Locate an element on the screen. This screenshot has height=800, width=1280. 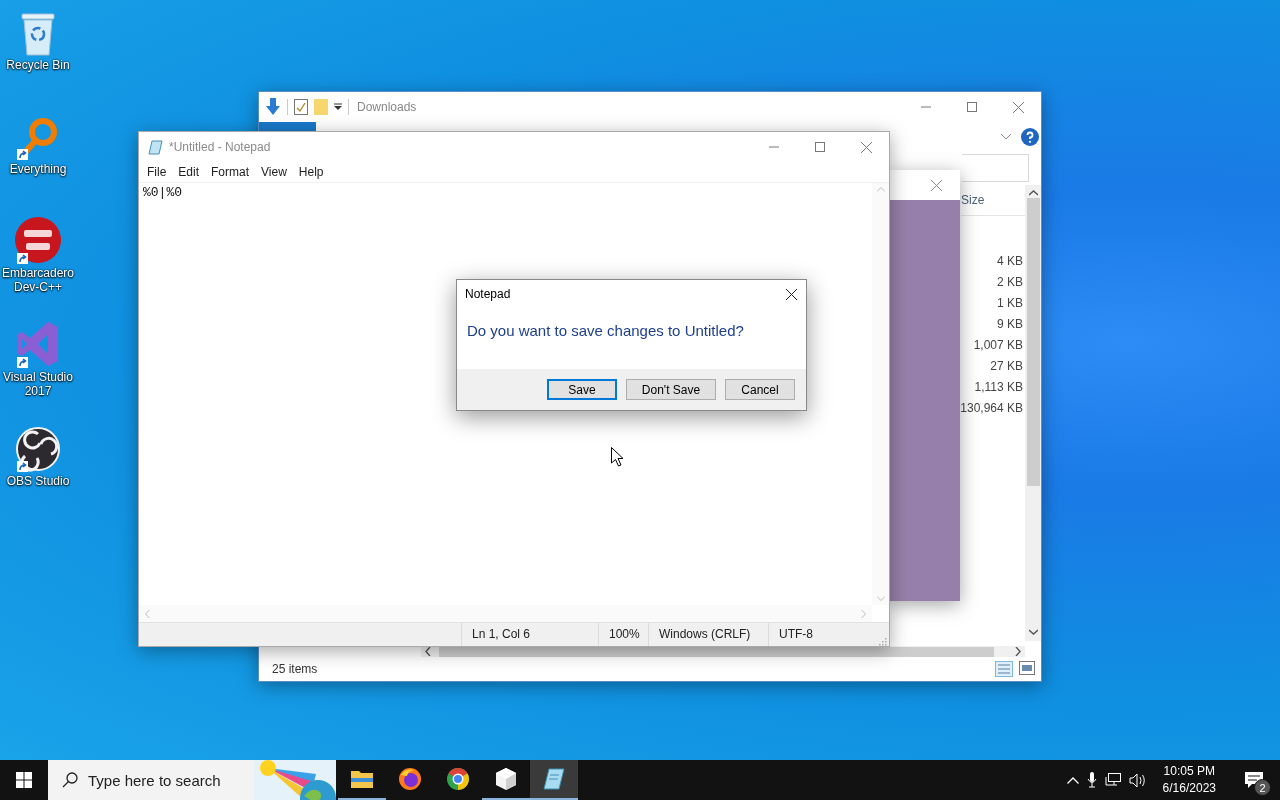
status-text: 25 items is located at coordinates (295, 669).